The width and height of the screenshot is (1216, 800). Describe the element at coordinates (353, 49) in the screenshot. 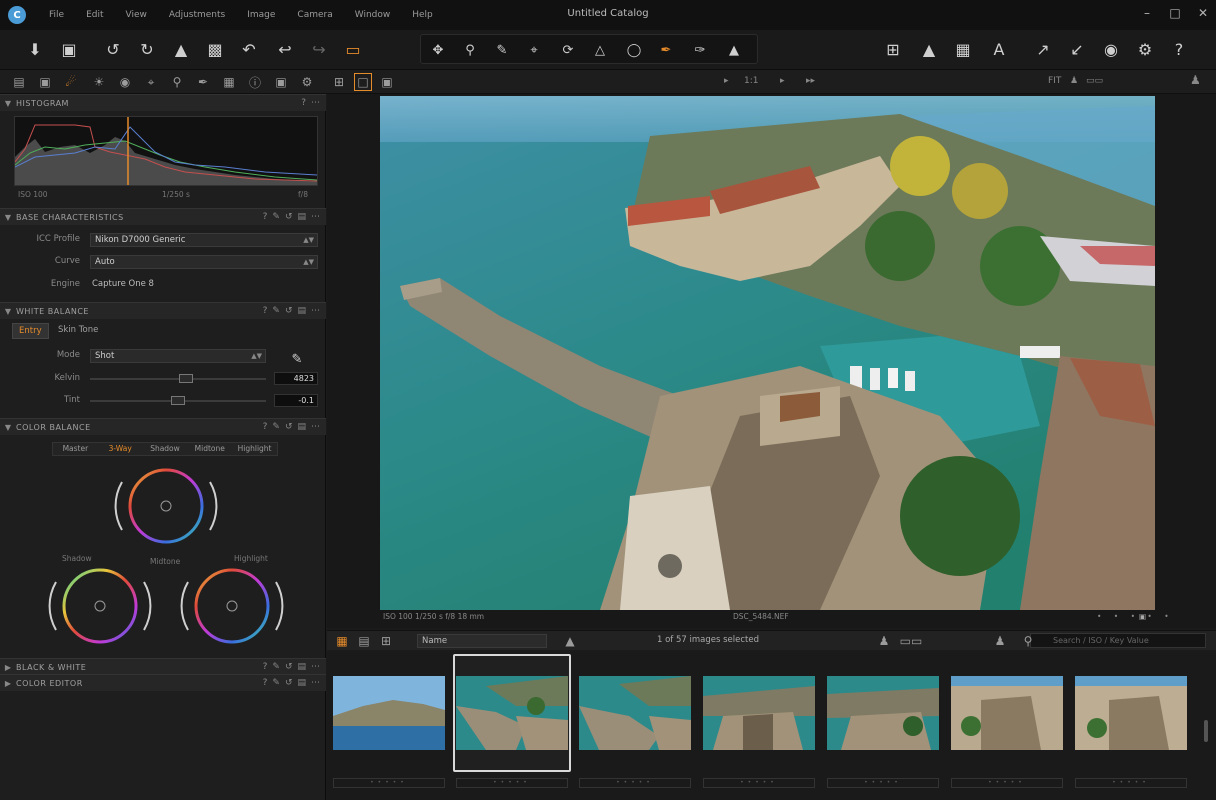

I see `batch-folder-icon: ▭` at that location.